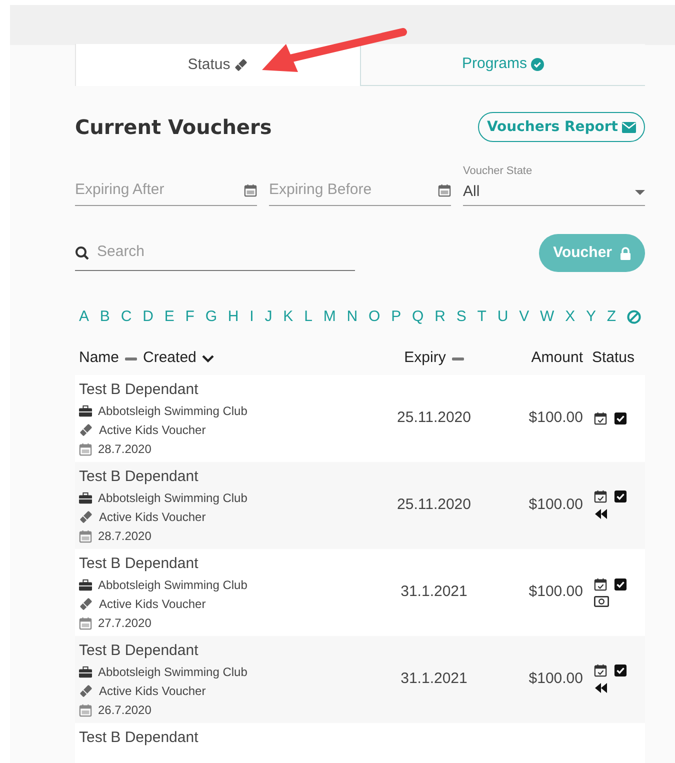 The width and height of the screenshot is (675, 763). I want to click on letter-filter: S, so click(461, 317).